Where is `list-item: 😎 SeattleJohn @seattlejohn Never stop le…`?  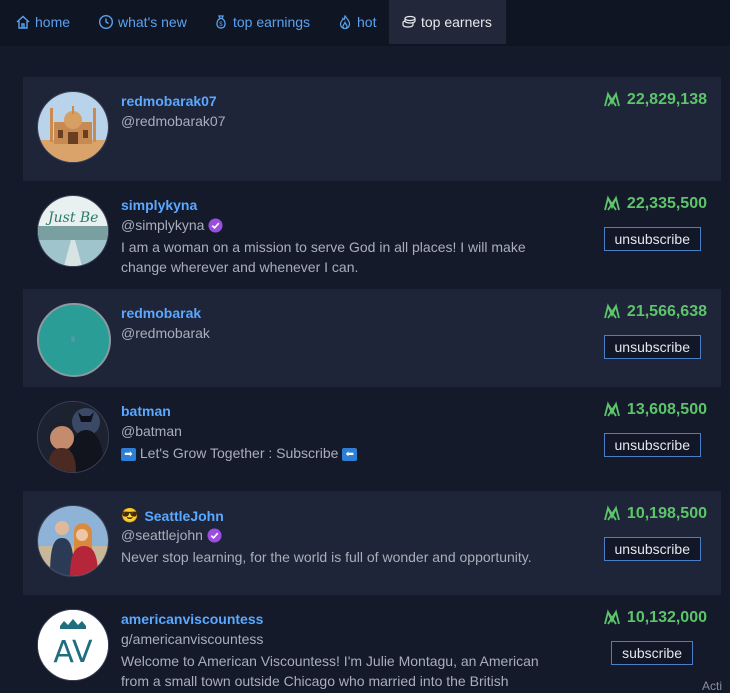 list-item: 😎 SeattleJohn @seattlejohn Never stop le… is located at coordinates (372, 543).